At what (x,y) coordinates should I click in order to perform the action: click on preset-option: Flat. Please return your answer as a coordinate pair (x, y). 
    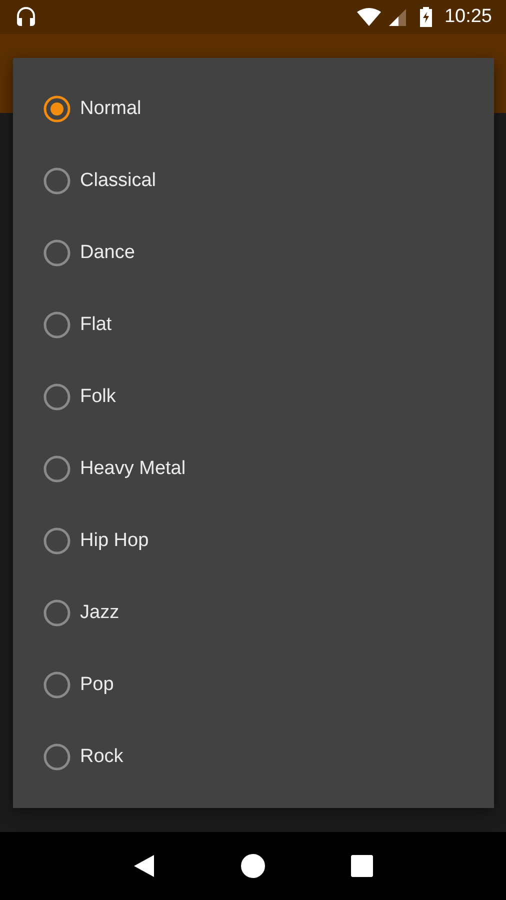
    Looking at the image, I should click on (253, 325).